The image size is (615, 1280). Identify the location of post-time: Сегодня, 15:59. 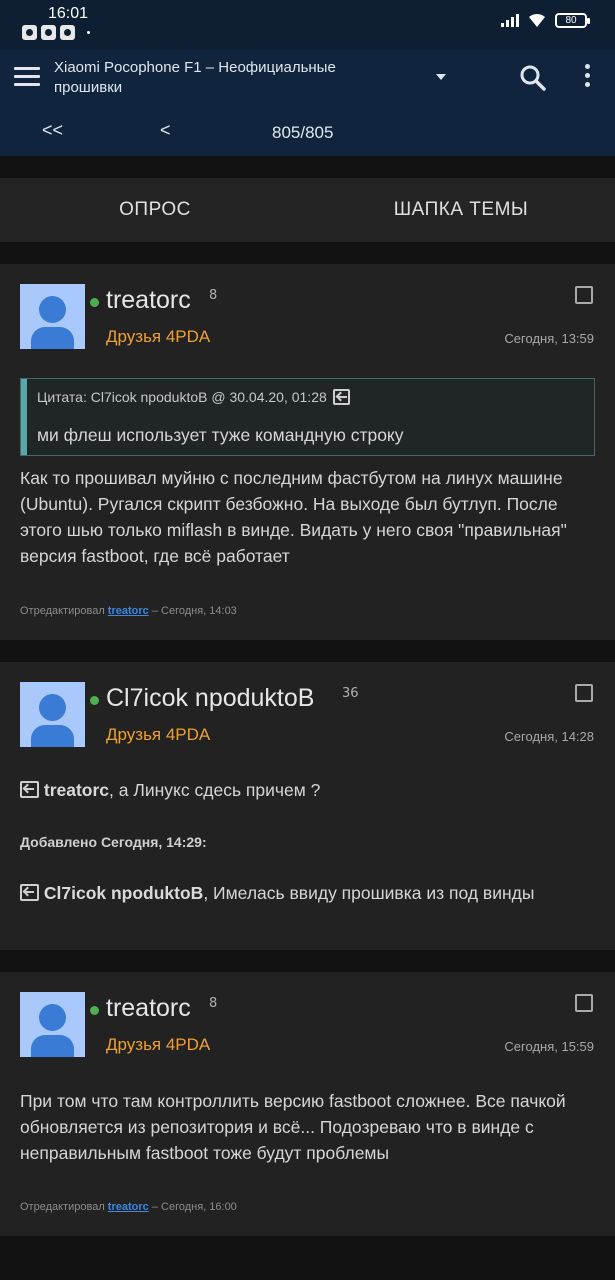
(549, 1046).